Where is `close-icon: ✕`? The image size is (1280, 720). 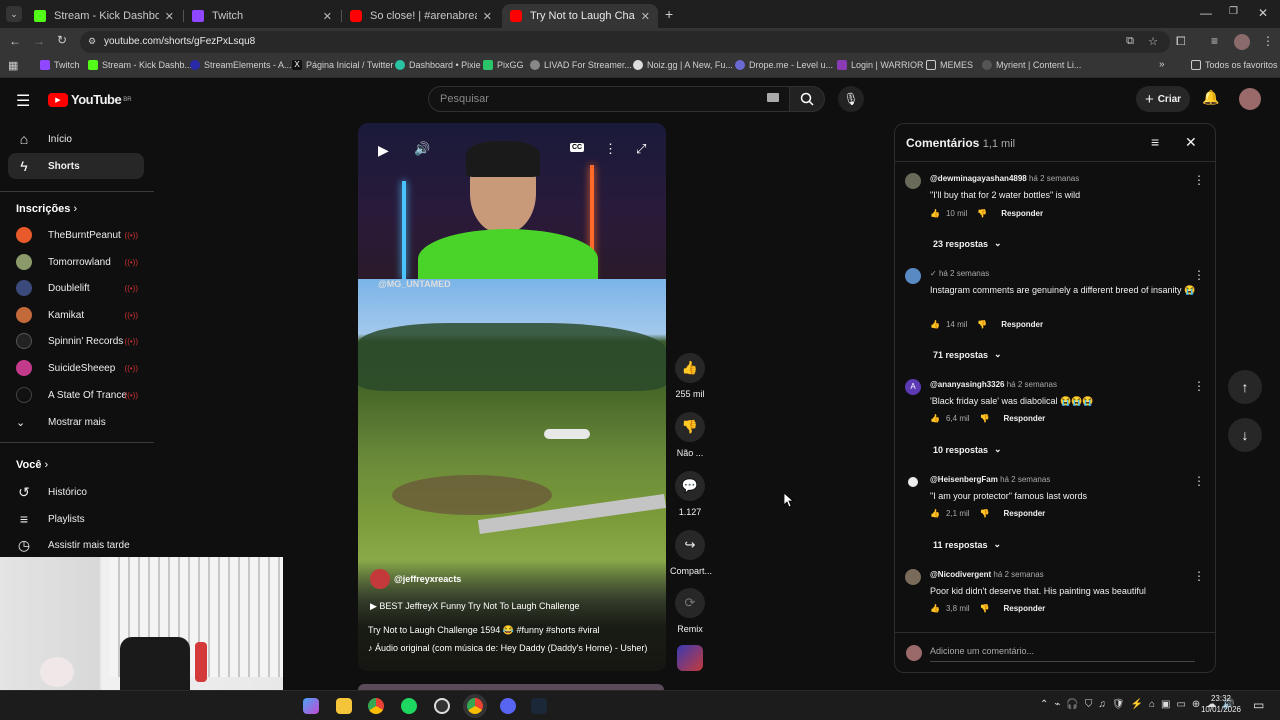 close-icon: ✕ is located at coordinates (1191, 142).